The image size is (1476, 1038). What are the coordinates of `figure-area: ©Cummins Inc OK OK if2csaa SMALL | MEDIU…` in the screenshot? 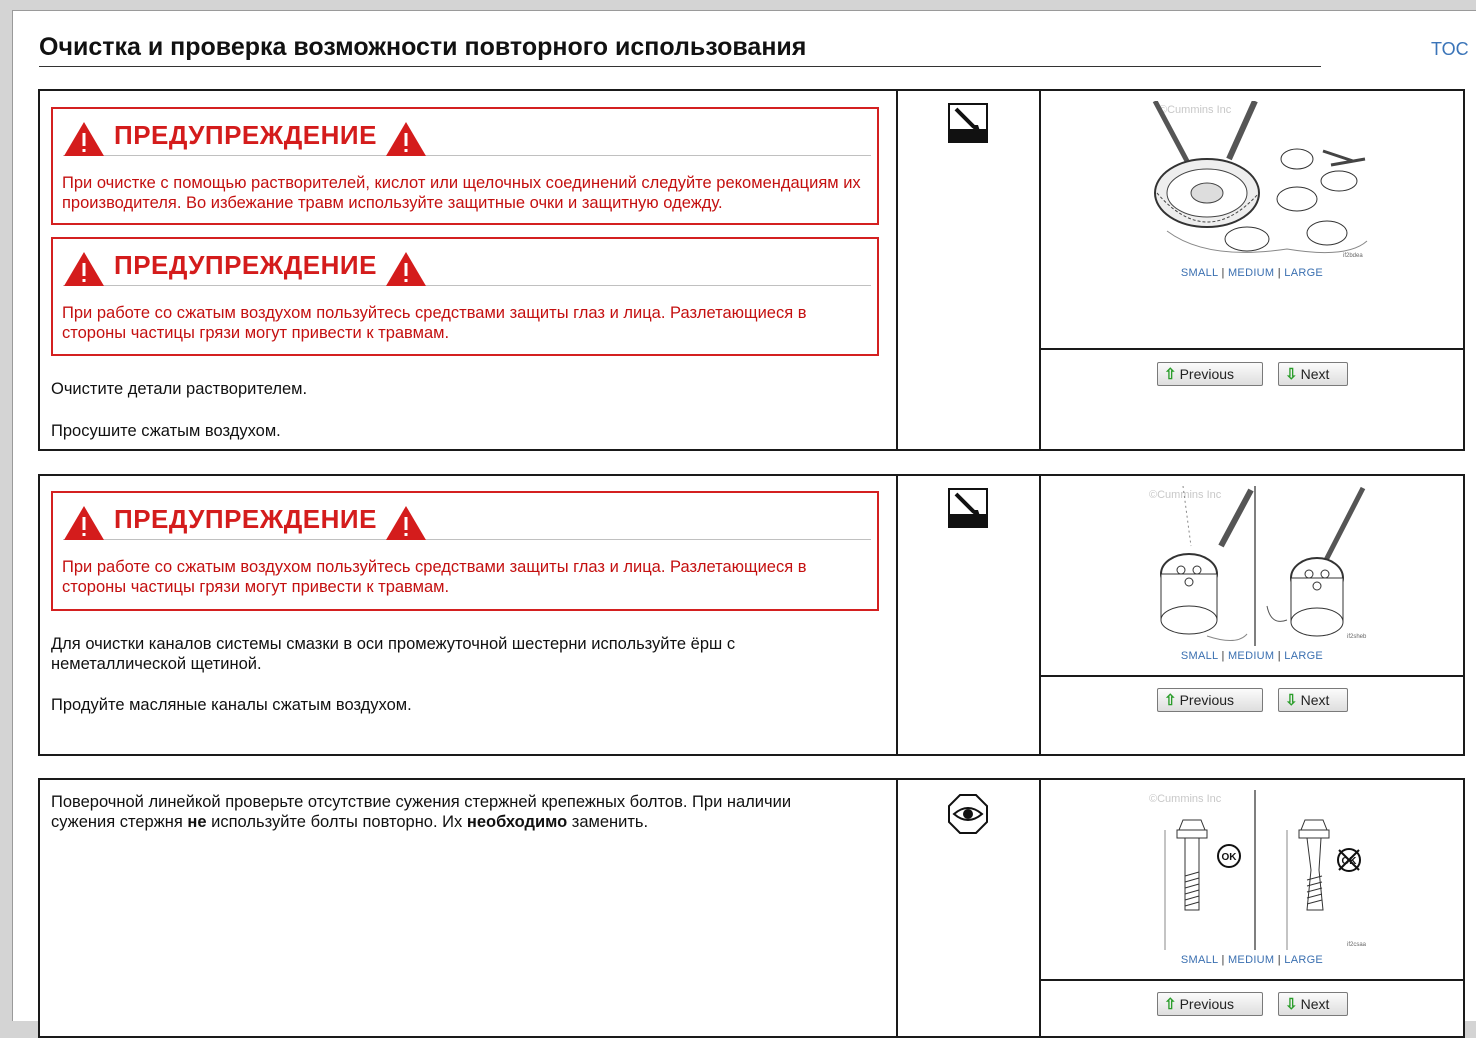 It's located at (1252, 880).